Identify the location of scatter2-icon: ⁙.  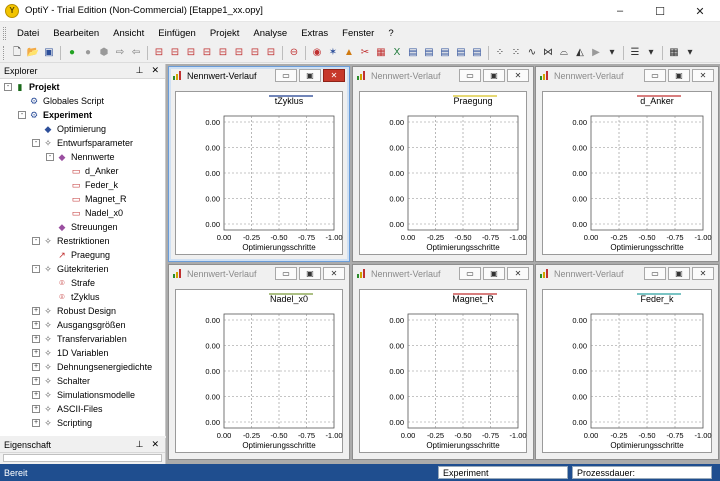
(516, 53).